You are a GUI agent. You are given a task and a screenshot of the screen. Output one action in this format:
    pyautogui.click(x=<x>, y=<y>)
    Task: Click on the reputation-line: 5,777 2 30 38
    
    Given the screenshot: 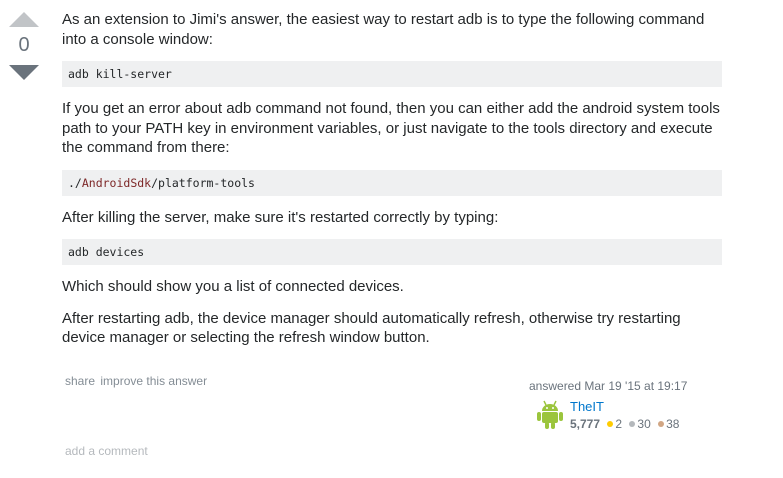 What is the action you would take?
    pyautogui.click(x=624, y=424)
    